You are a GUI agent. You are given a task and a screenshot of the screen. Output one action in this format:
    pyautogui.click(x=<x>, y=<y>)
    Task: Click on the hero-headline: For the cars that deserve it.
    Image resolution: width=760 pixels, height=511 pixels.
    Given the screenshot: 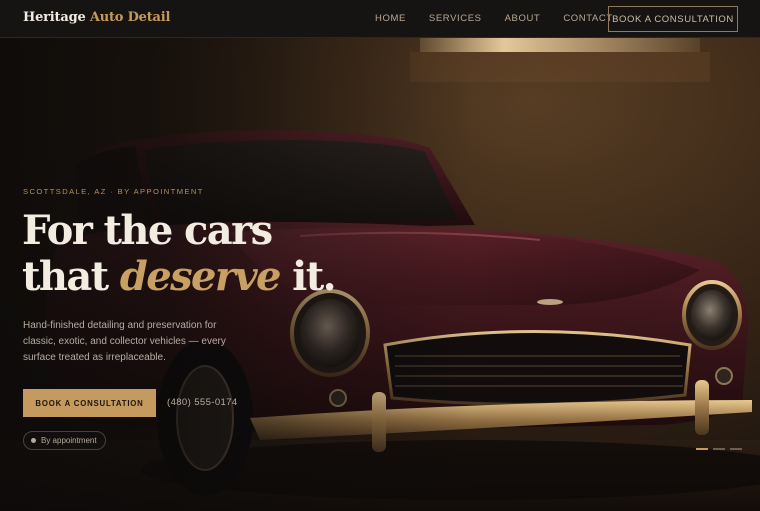 What is the action you would take?
    pyautogui.click(x=179, y=253)
    